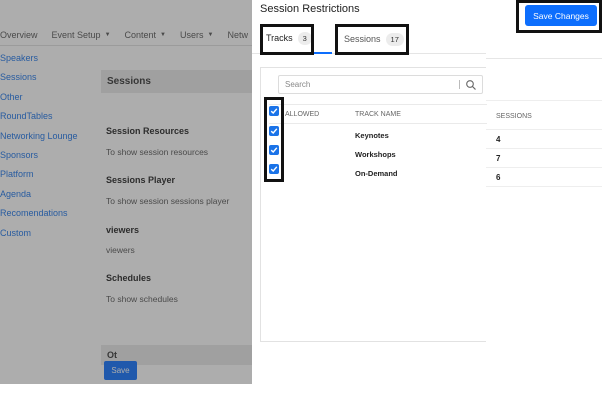  I want to click on allowed-checkbox-on-demand, so click(274, 169).